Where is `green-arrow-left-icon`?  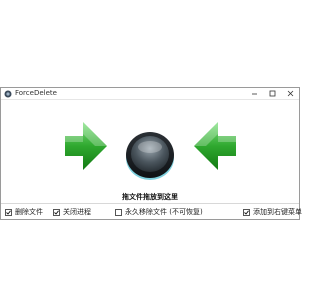
green-arrow-left-icon is located at coordinates (215, 146).